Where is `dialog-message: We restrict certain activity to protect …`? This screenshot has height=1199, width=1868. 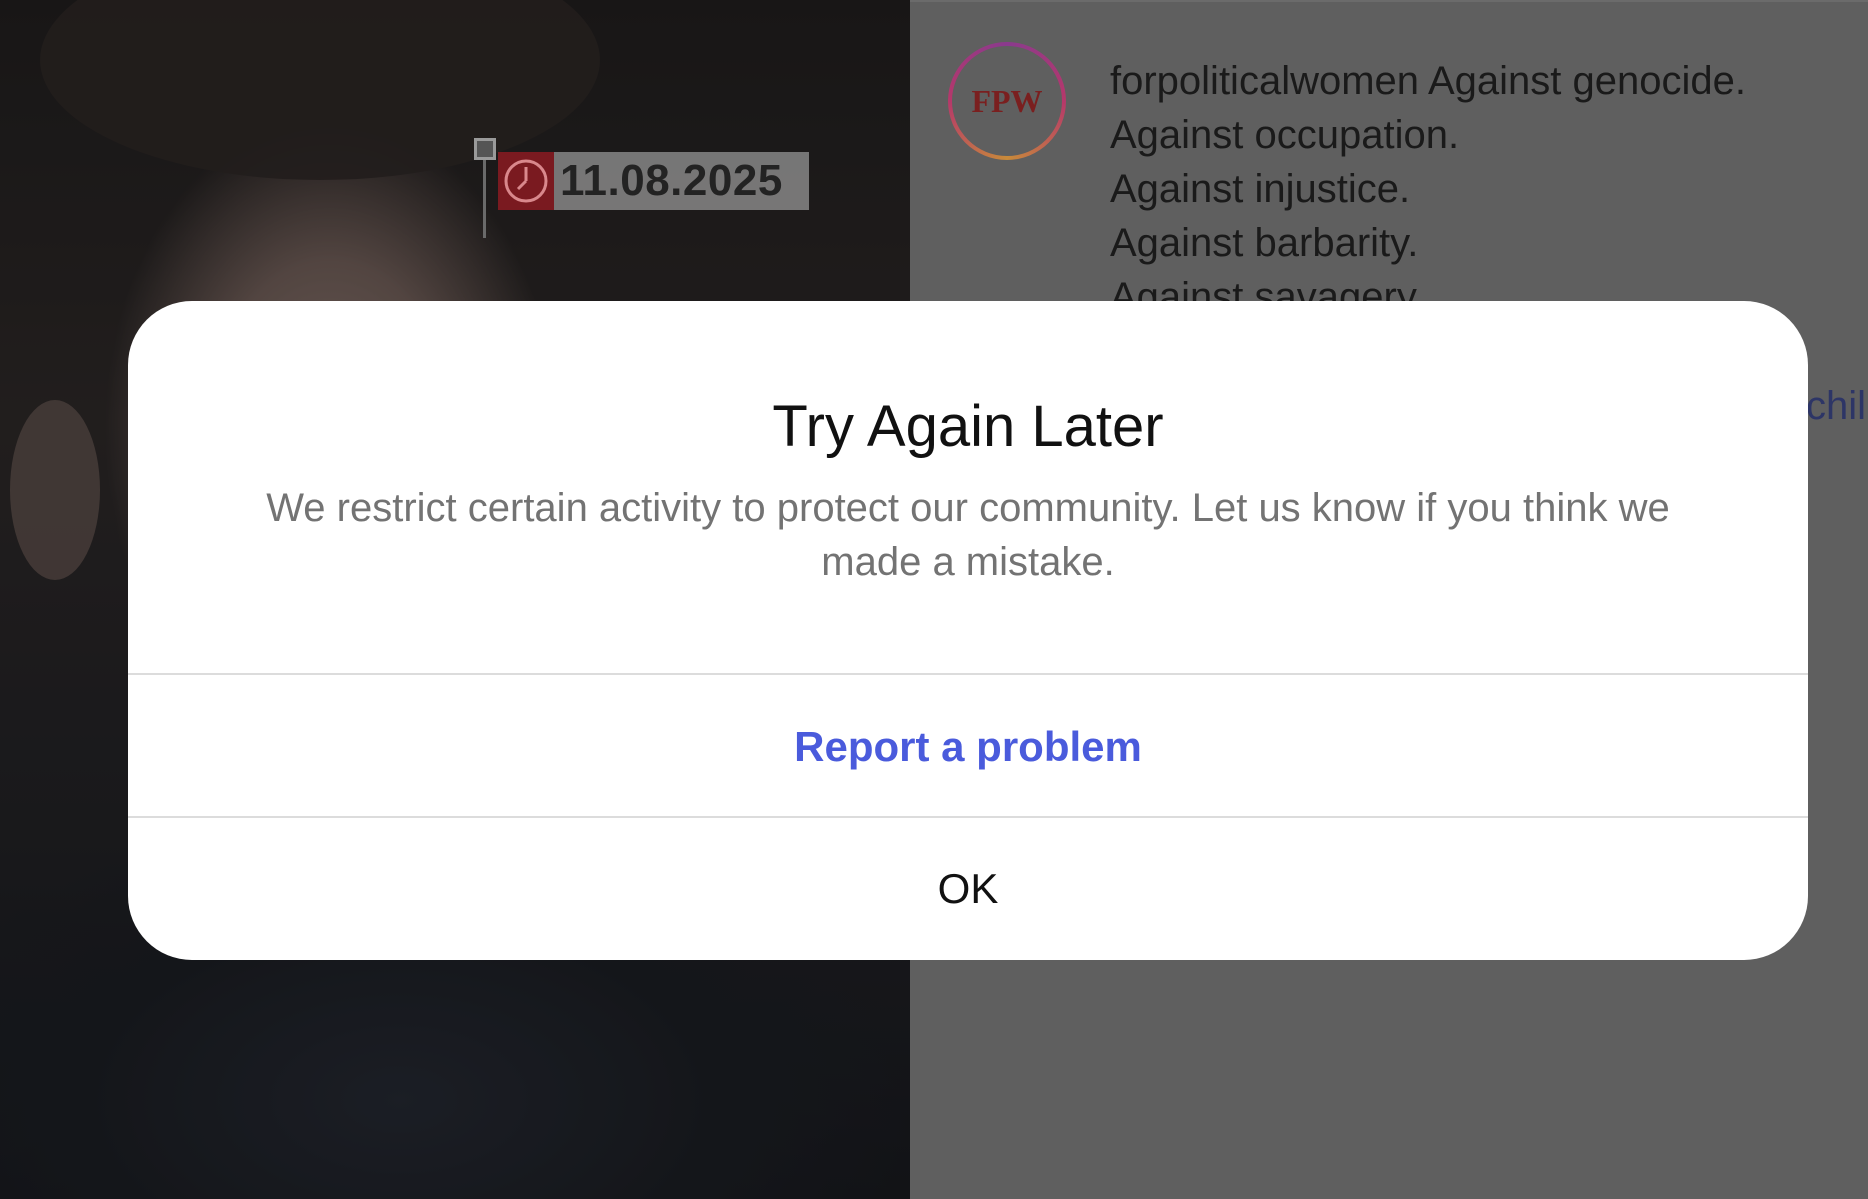 dialog-message: We restrict certain activity to protect … is located at coordinates (968, 535).